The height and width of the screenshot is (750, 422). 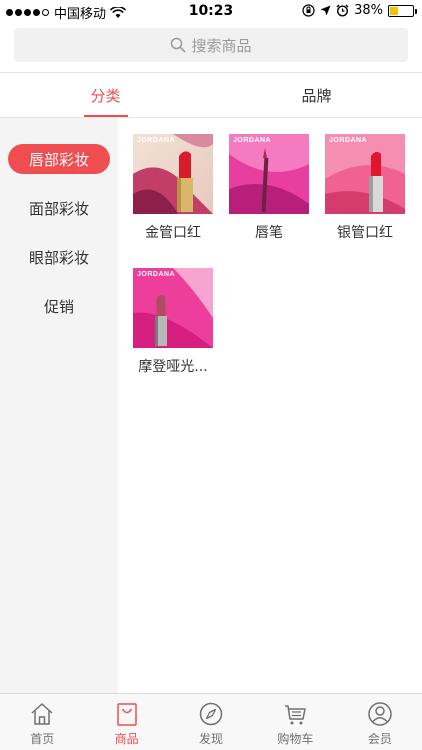 I want to click on tab-brand-label: 品牌, so click(x=316, y=95).